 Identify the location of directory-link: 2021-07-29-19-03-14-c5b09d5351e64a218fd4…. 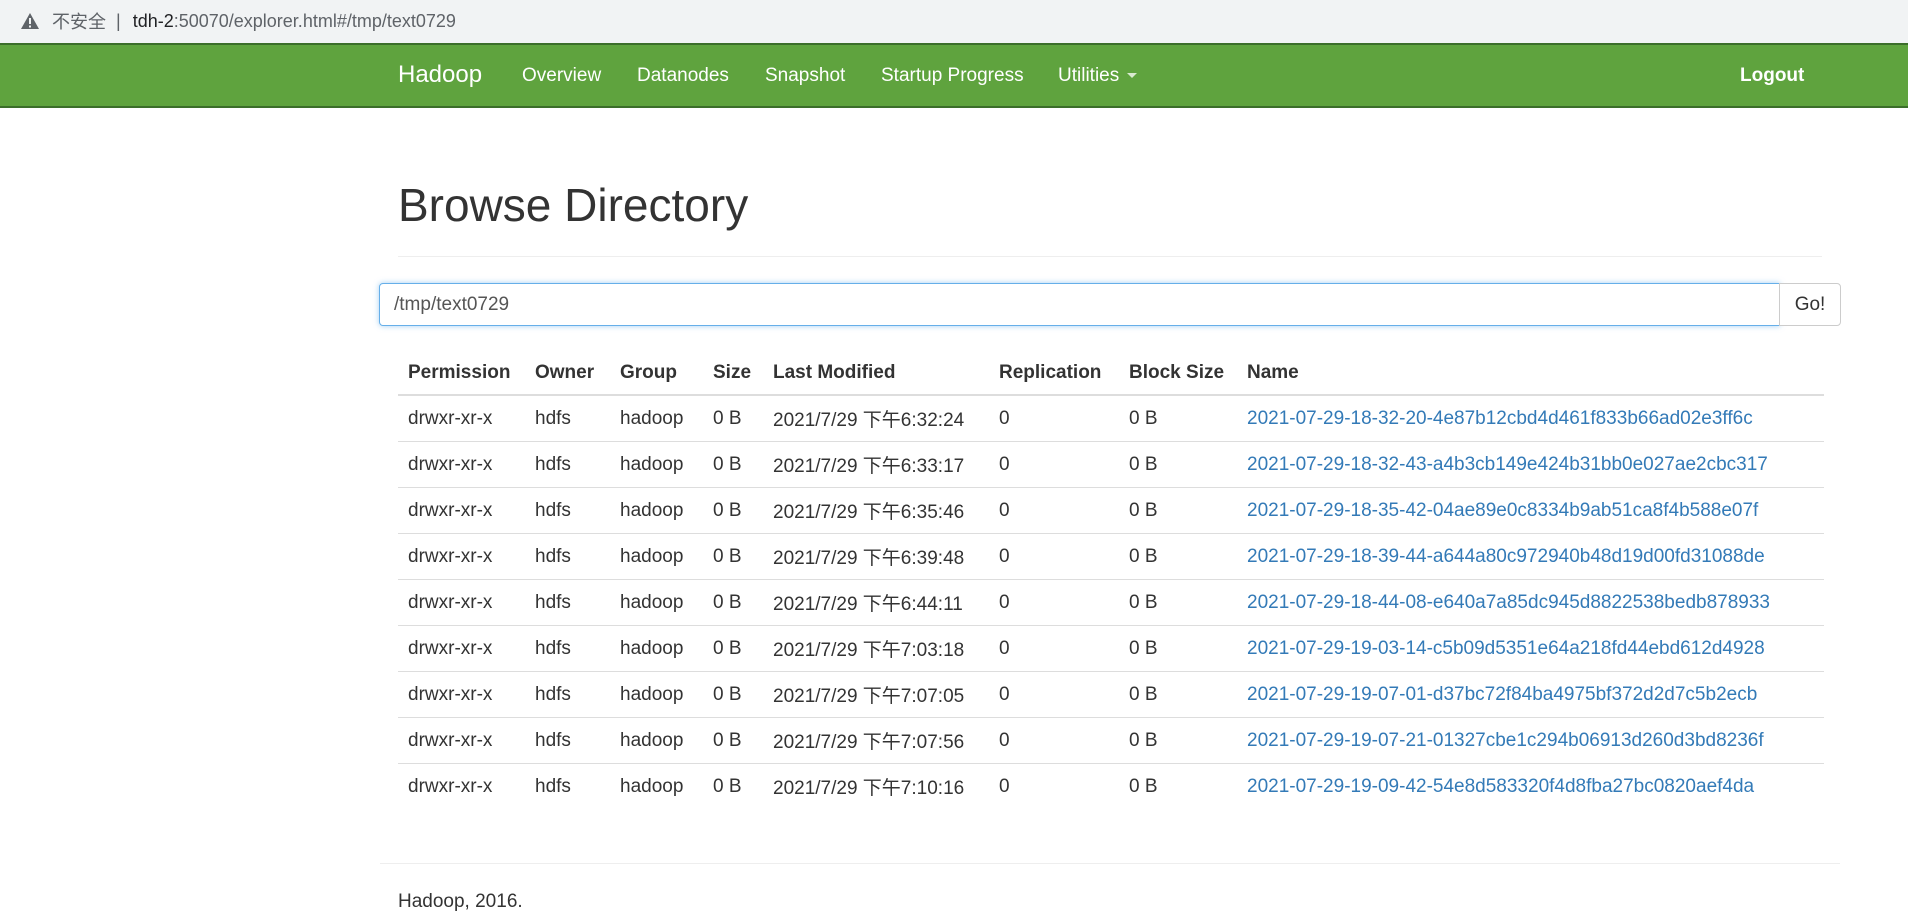
(1506, 648).